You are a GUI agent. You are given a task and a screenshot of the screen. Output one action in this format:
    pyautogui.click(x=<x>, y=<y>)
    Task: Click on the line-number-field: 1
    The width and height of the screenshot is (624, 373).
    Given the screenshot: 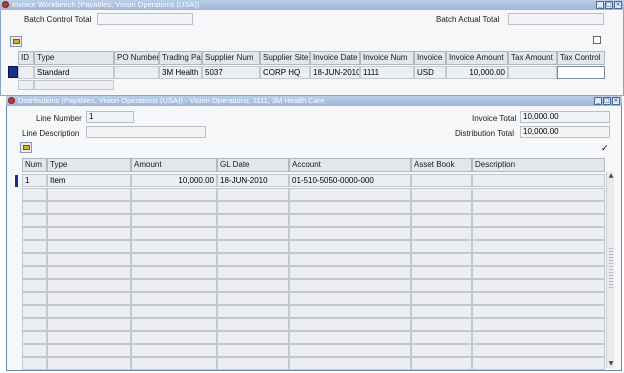 What is the action you would take?
    pyautogui.click(x=110, y=117)
    